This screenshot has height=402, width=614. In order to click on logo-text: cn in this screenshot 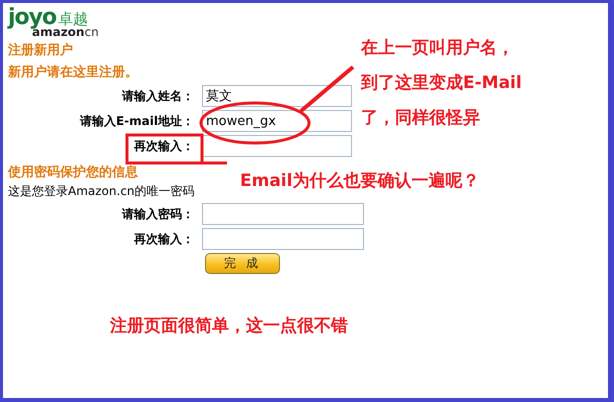, I will do `click(91, 32)`.